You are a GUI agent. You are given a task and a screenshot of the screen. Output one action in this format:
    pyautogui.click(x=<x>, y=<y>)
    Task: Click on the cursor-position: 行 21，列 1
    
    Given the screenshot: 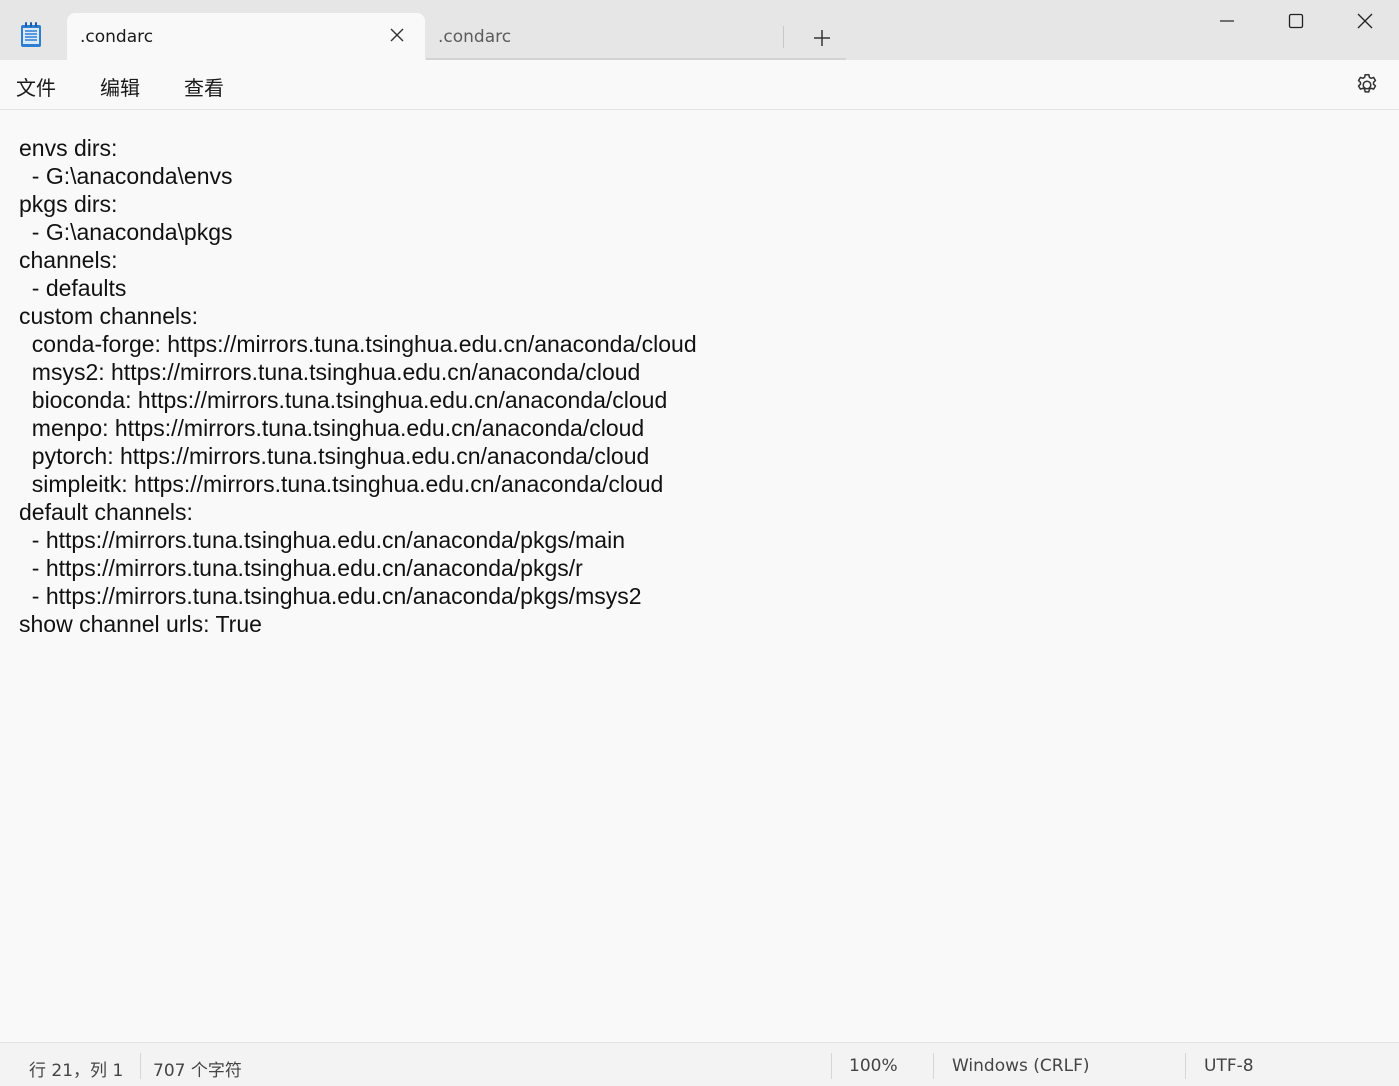 What is the action you would take?
    pyautogui.click(x=76, y=1071)
    